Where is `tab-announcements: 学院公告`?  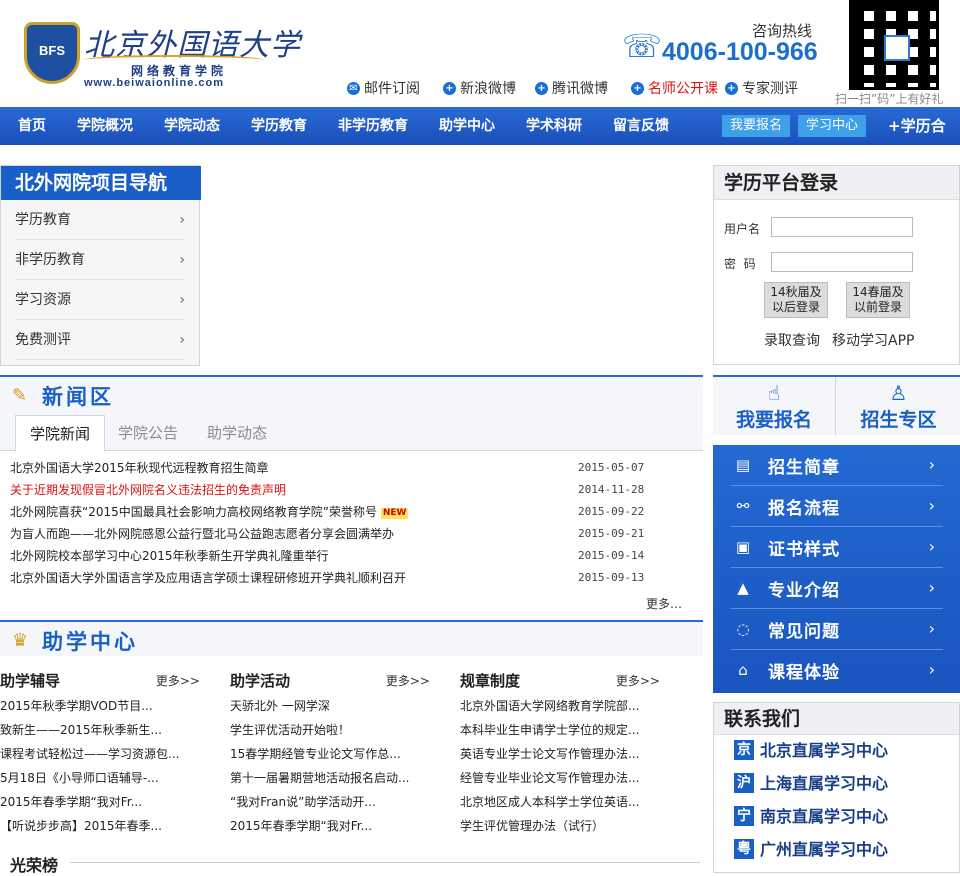 tab-announcements: 学院公告 is located at coordinates (148, 433).